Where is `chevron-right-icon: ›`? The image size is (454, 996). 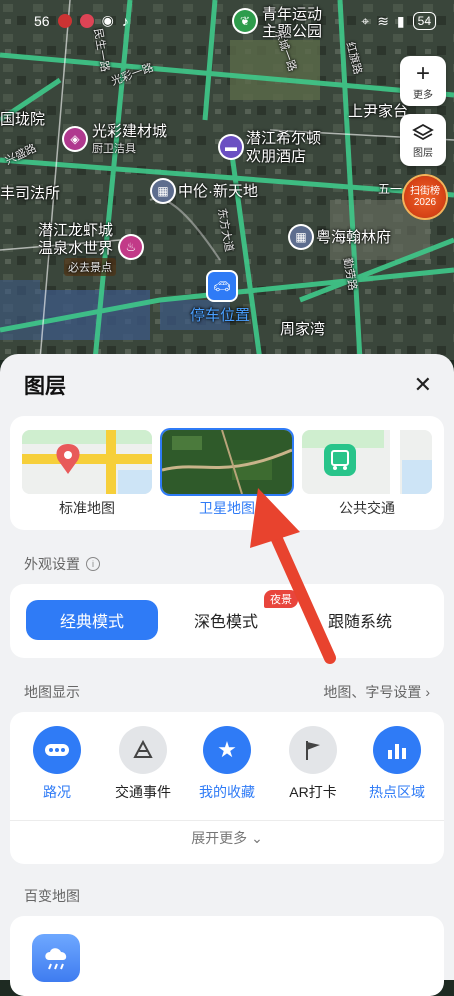 chevron-right-icon: › is located at coordinates (427, 692).